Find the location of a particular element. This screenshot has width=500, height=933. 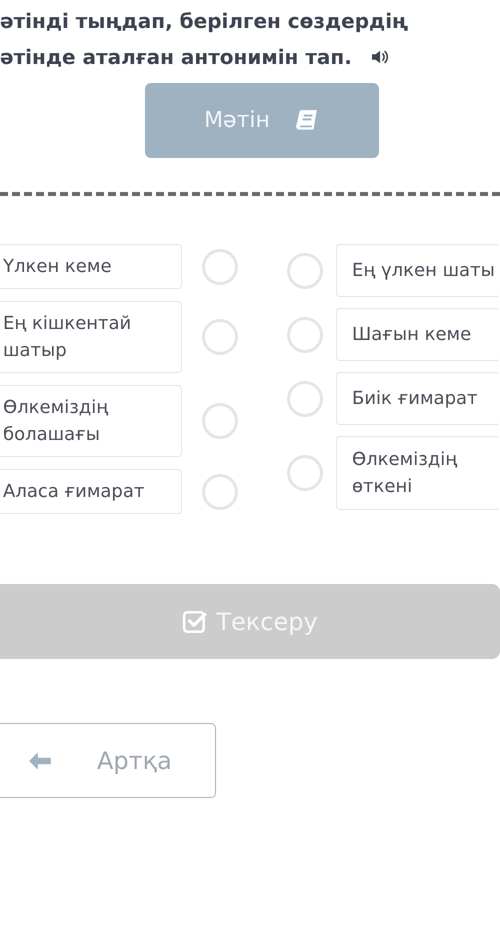

answer-option: Өлкеміздің болашағы is located at coordinates (91, 421).